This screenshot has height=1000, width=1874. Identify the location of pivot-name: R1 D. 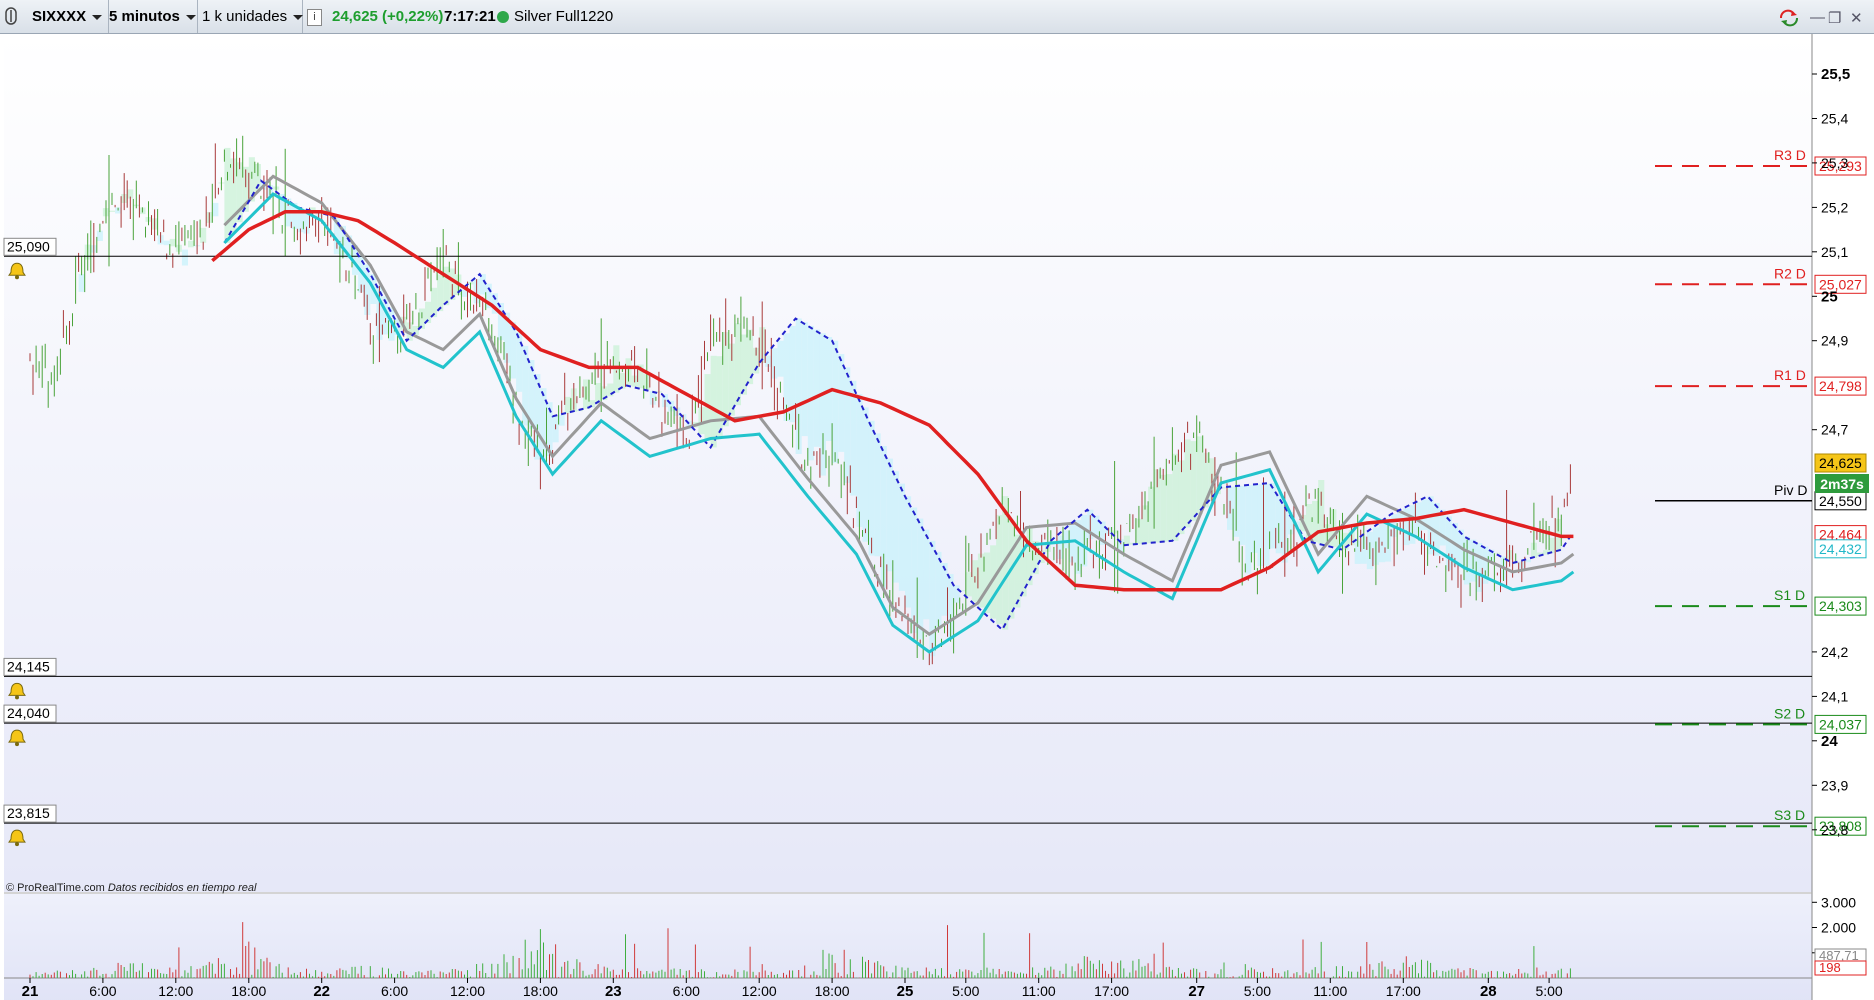
(1790, 375).